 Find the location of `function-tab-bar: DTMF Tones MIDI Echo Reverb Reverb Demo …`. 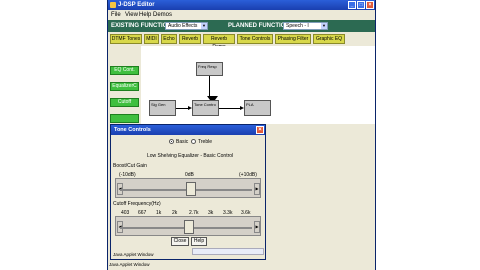

function-tab-bar: DTMF Tones MIDI Echo Reverb Reverb Demo … is located at coordinates (241, 41).